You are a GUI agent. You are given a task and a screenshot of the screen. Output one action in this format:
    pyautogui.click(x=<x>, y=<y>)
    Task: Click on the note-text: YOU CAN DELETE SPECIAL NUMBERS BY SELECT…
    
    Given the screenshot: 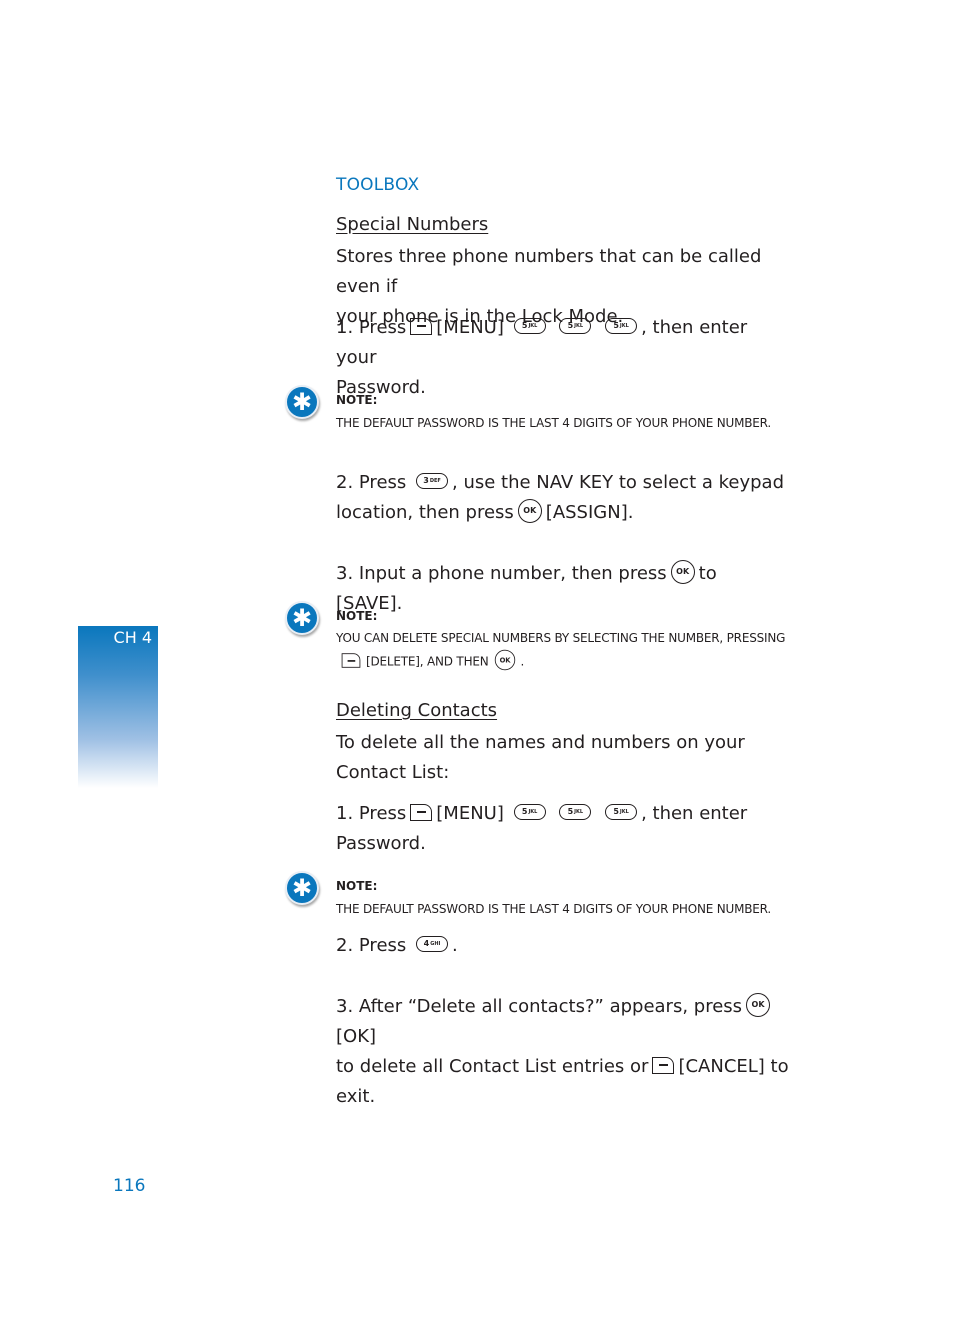 What is the action you would take?
    pyautogui.click(x=566, y=650)
    